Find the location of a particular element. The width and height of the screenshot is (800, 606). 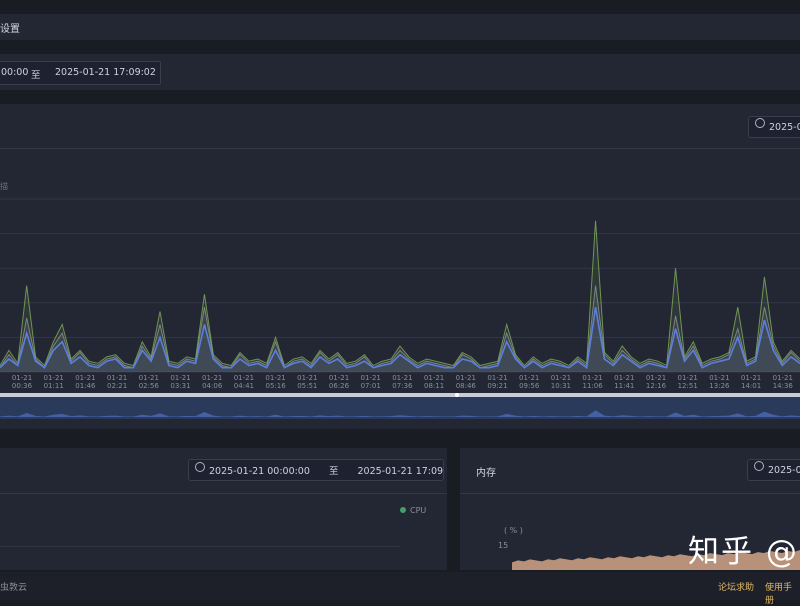

x-tick-time: 09:56 is located at coordinates (529, 386).